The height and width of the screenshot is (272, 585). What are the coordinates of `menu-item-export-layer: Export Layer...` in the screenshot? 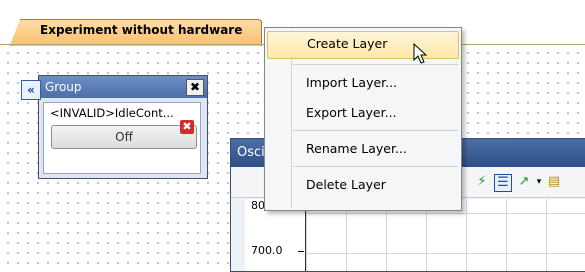 It's located at (363, 113).